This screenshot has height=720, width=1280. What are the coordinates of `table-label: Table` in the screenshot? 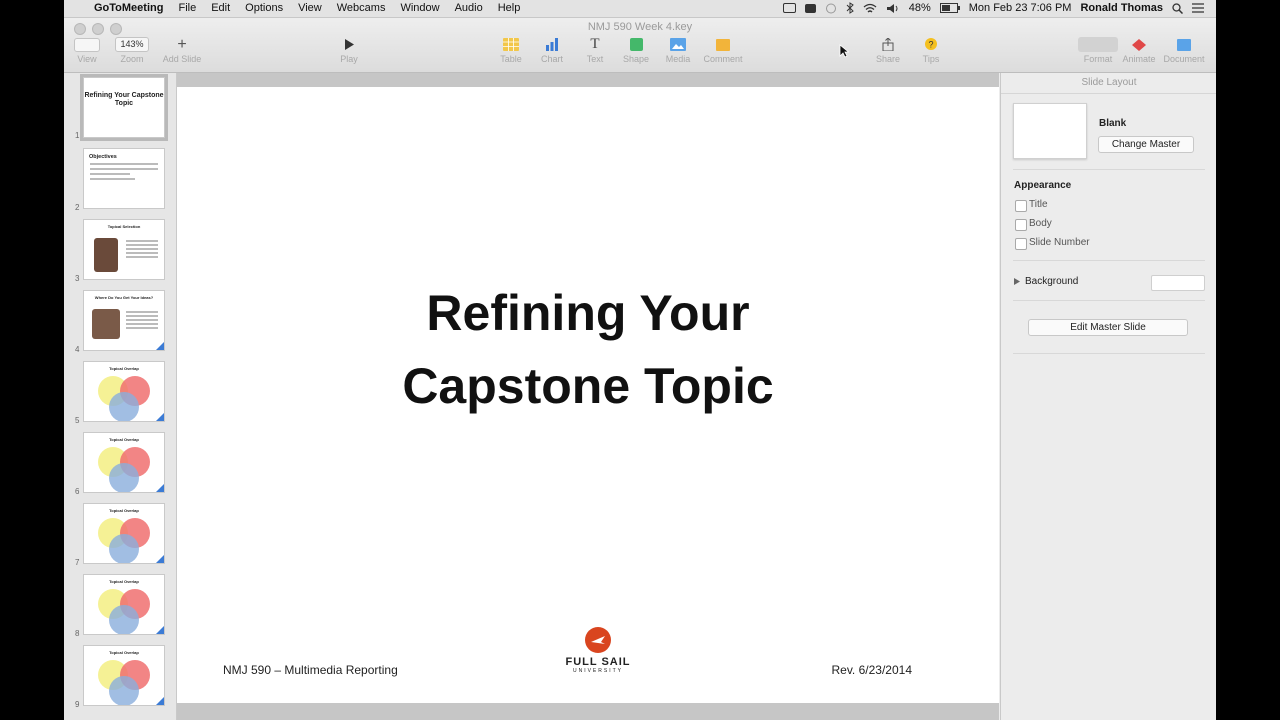 It's located at (511, 59).